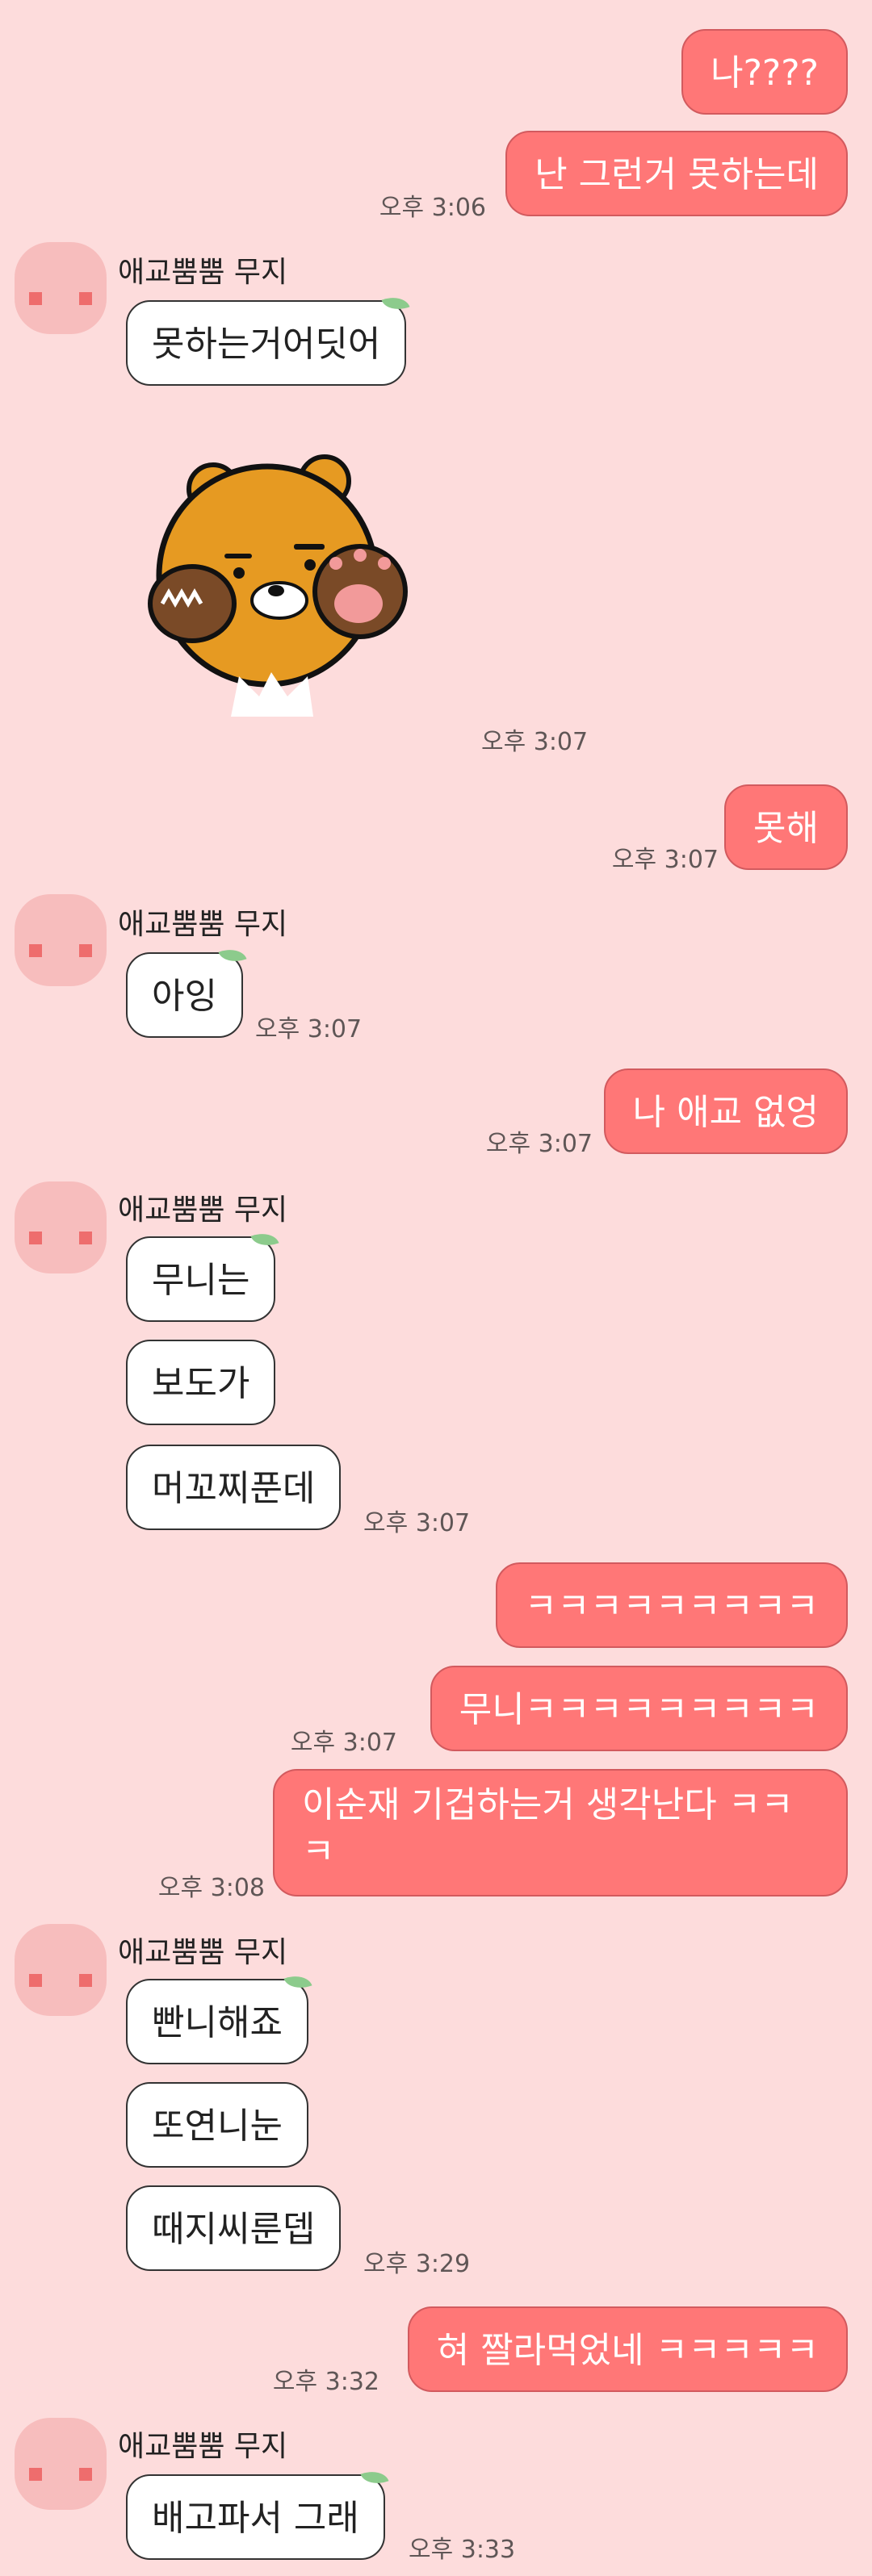  Describe the element at coordinates (184, 996) in the screenshot. I see `message-text: 아잉` at that location.